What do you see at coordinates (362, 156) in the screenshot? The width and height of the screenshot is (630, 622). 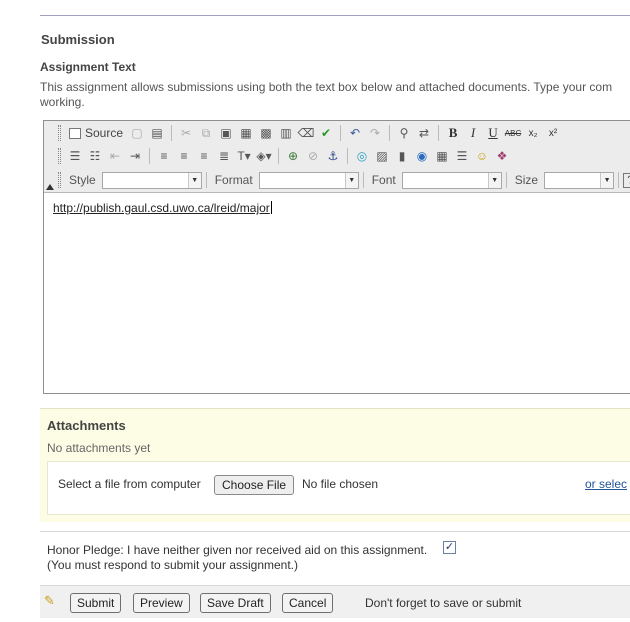 I see `swirl-icon: ◎` at bounding box center [362, 156].